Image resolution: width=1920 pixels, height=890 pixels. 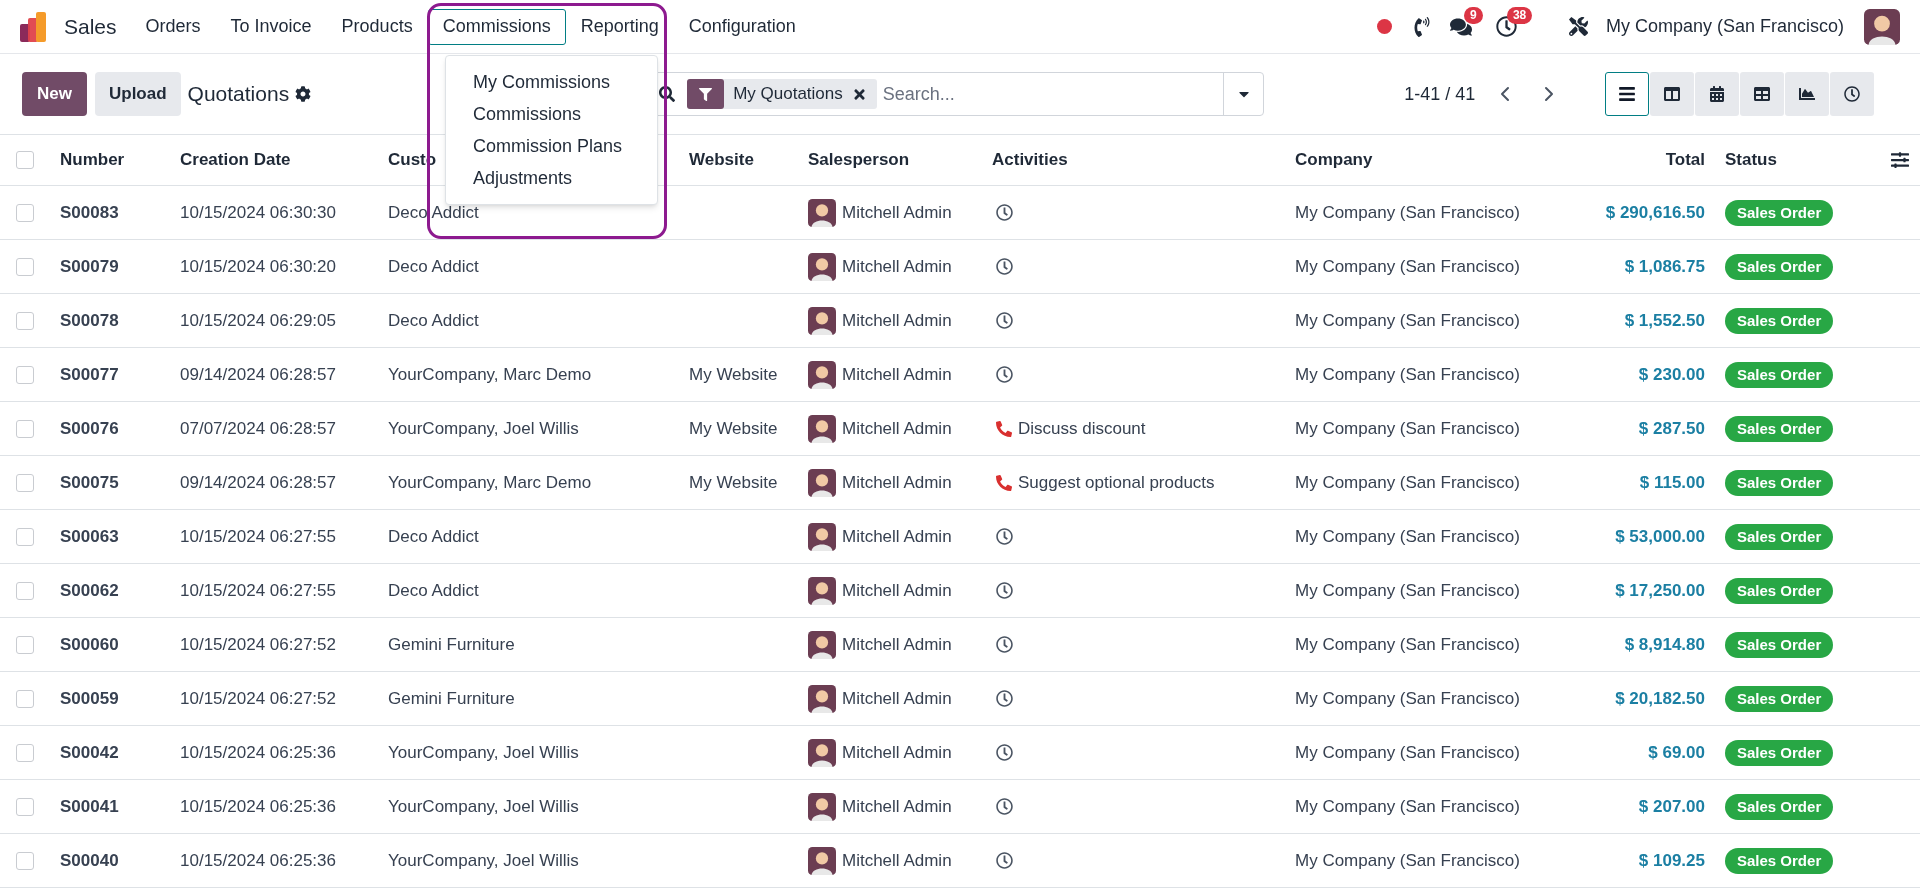 I want to click on table-cell-text: YourCompany, Joel Willis, so click(x=483, y=806).